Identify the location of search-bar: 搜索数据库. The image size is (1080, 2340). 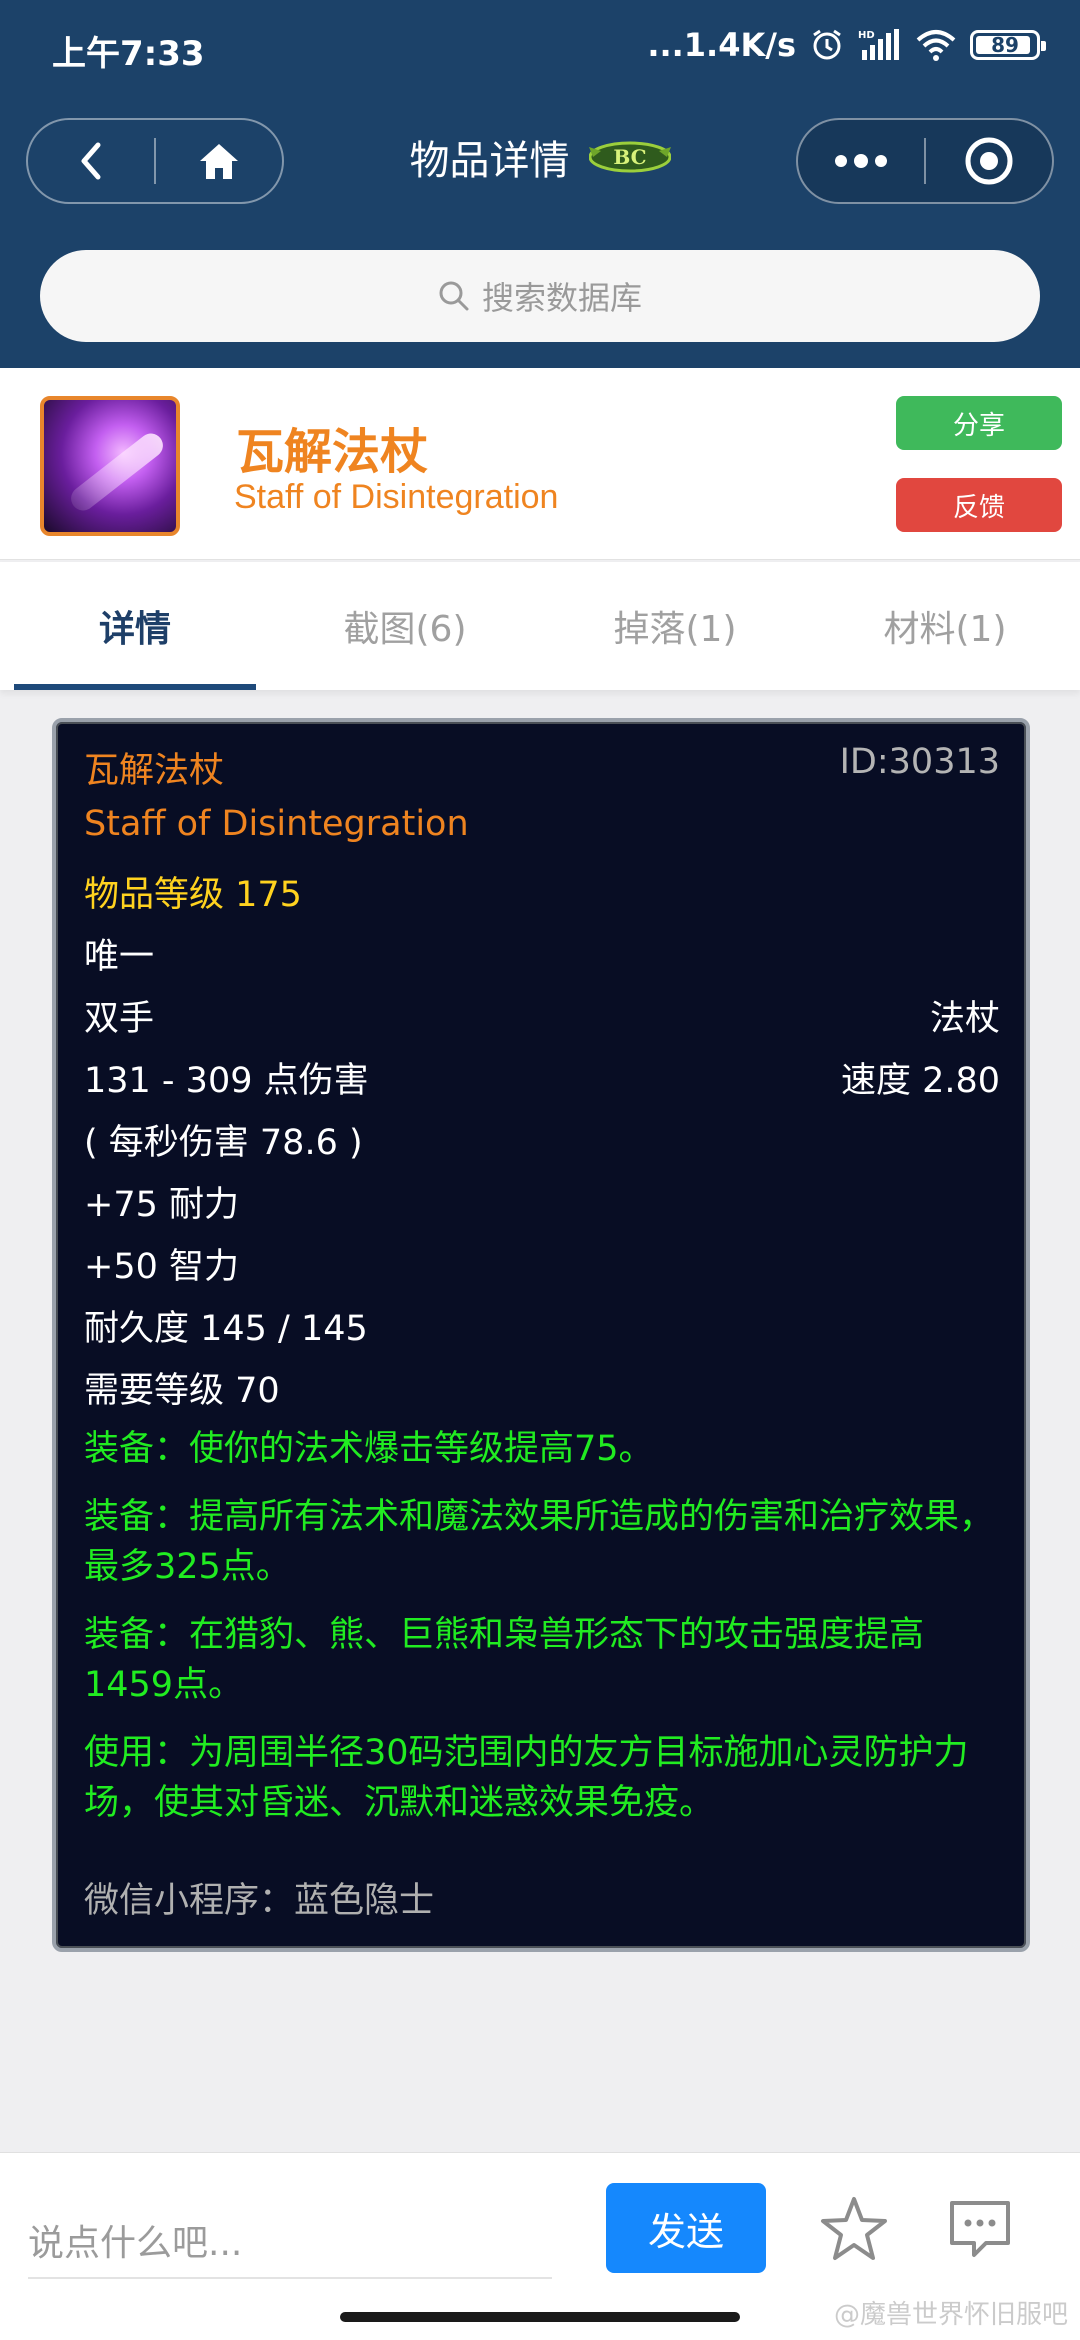
(540, 296).